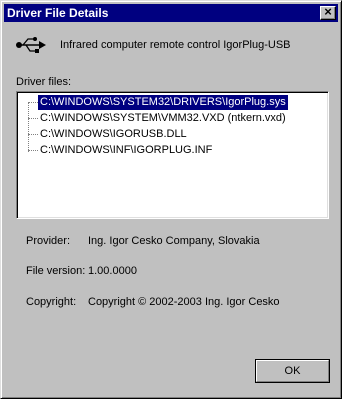  Describe the element at coordinates (58, 13) in the screenshot. I see `window-title: Driver File Details` at that location.